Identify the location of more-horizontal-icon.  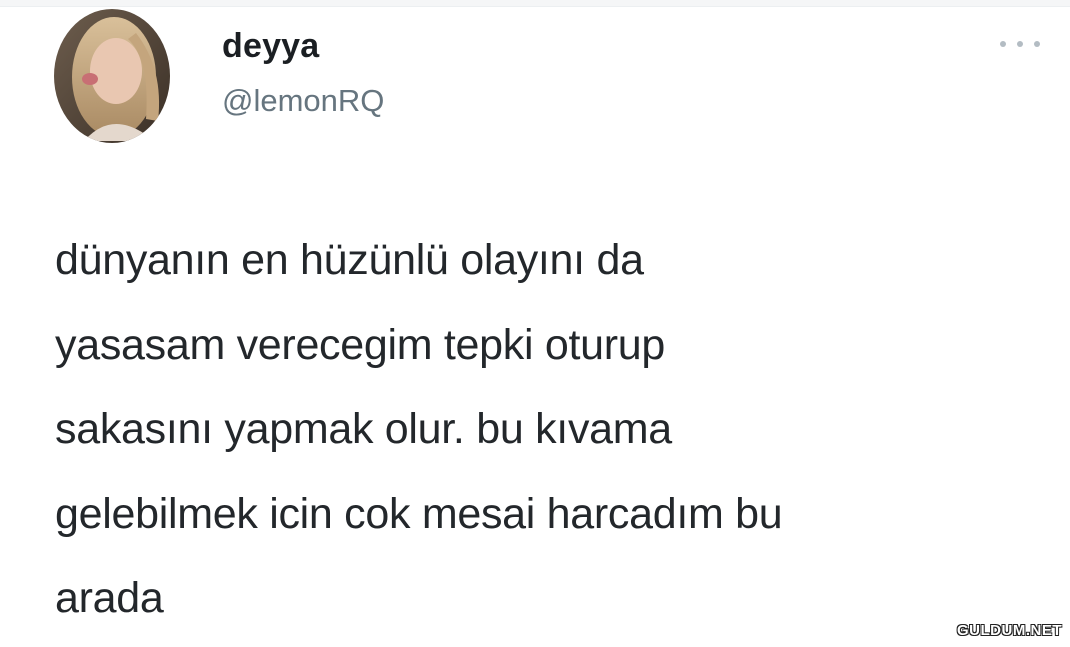
(1020, 44).